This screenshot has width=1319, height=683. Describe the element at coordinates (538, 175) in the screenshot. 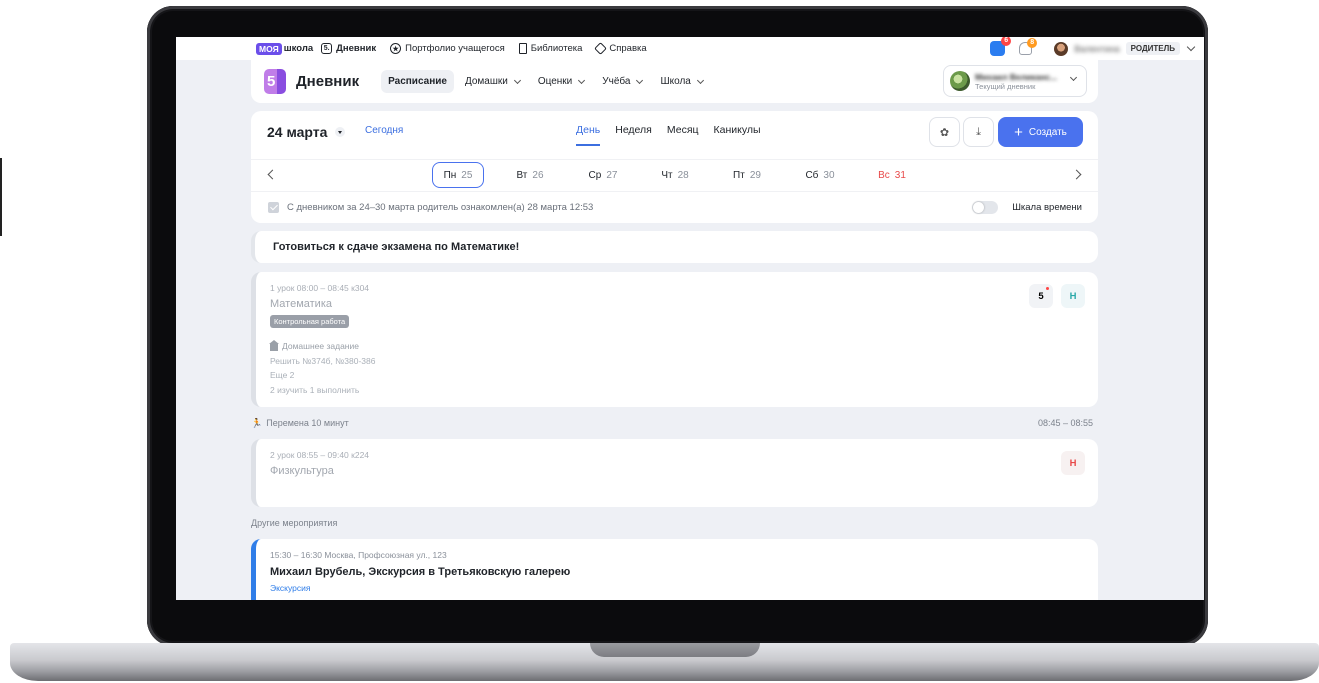

I see `day-number: 26` at that location.